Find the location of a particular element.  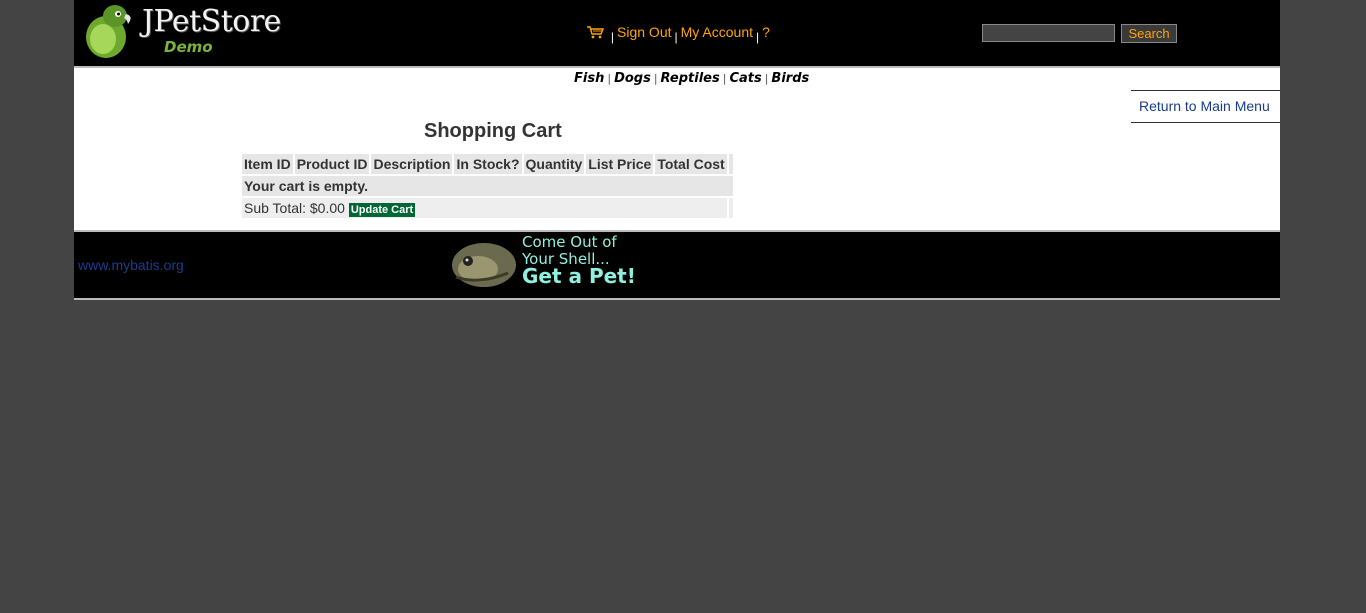

table-row: Your cart is empty. is located at coordinates (487, 186).